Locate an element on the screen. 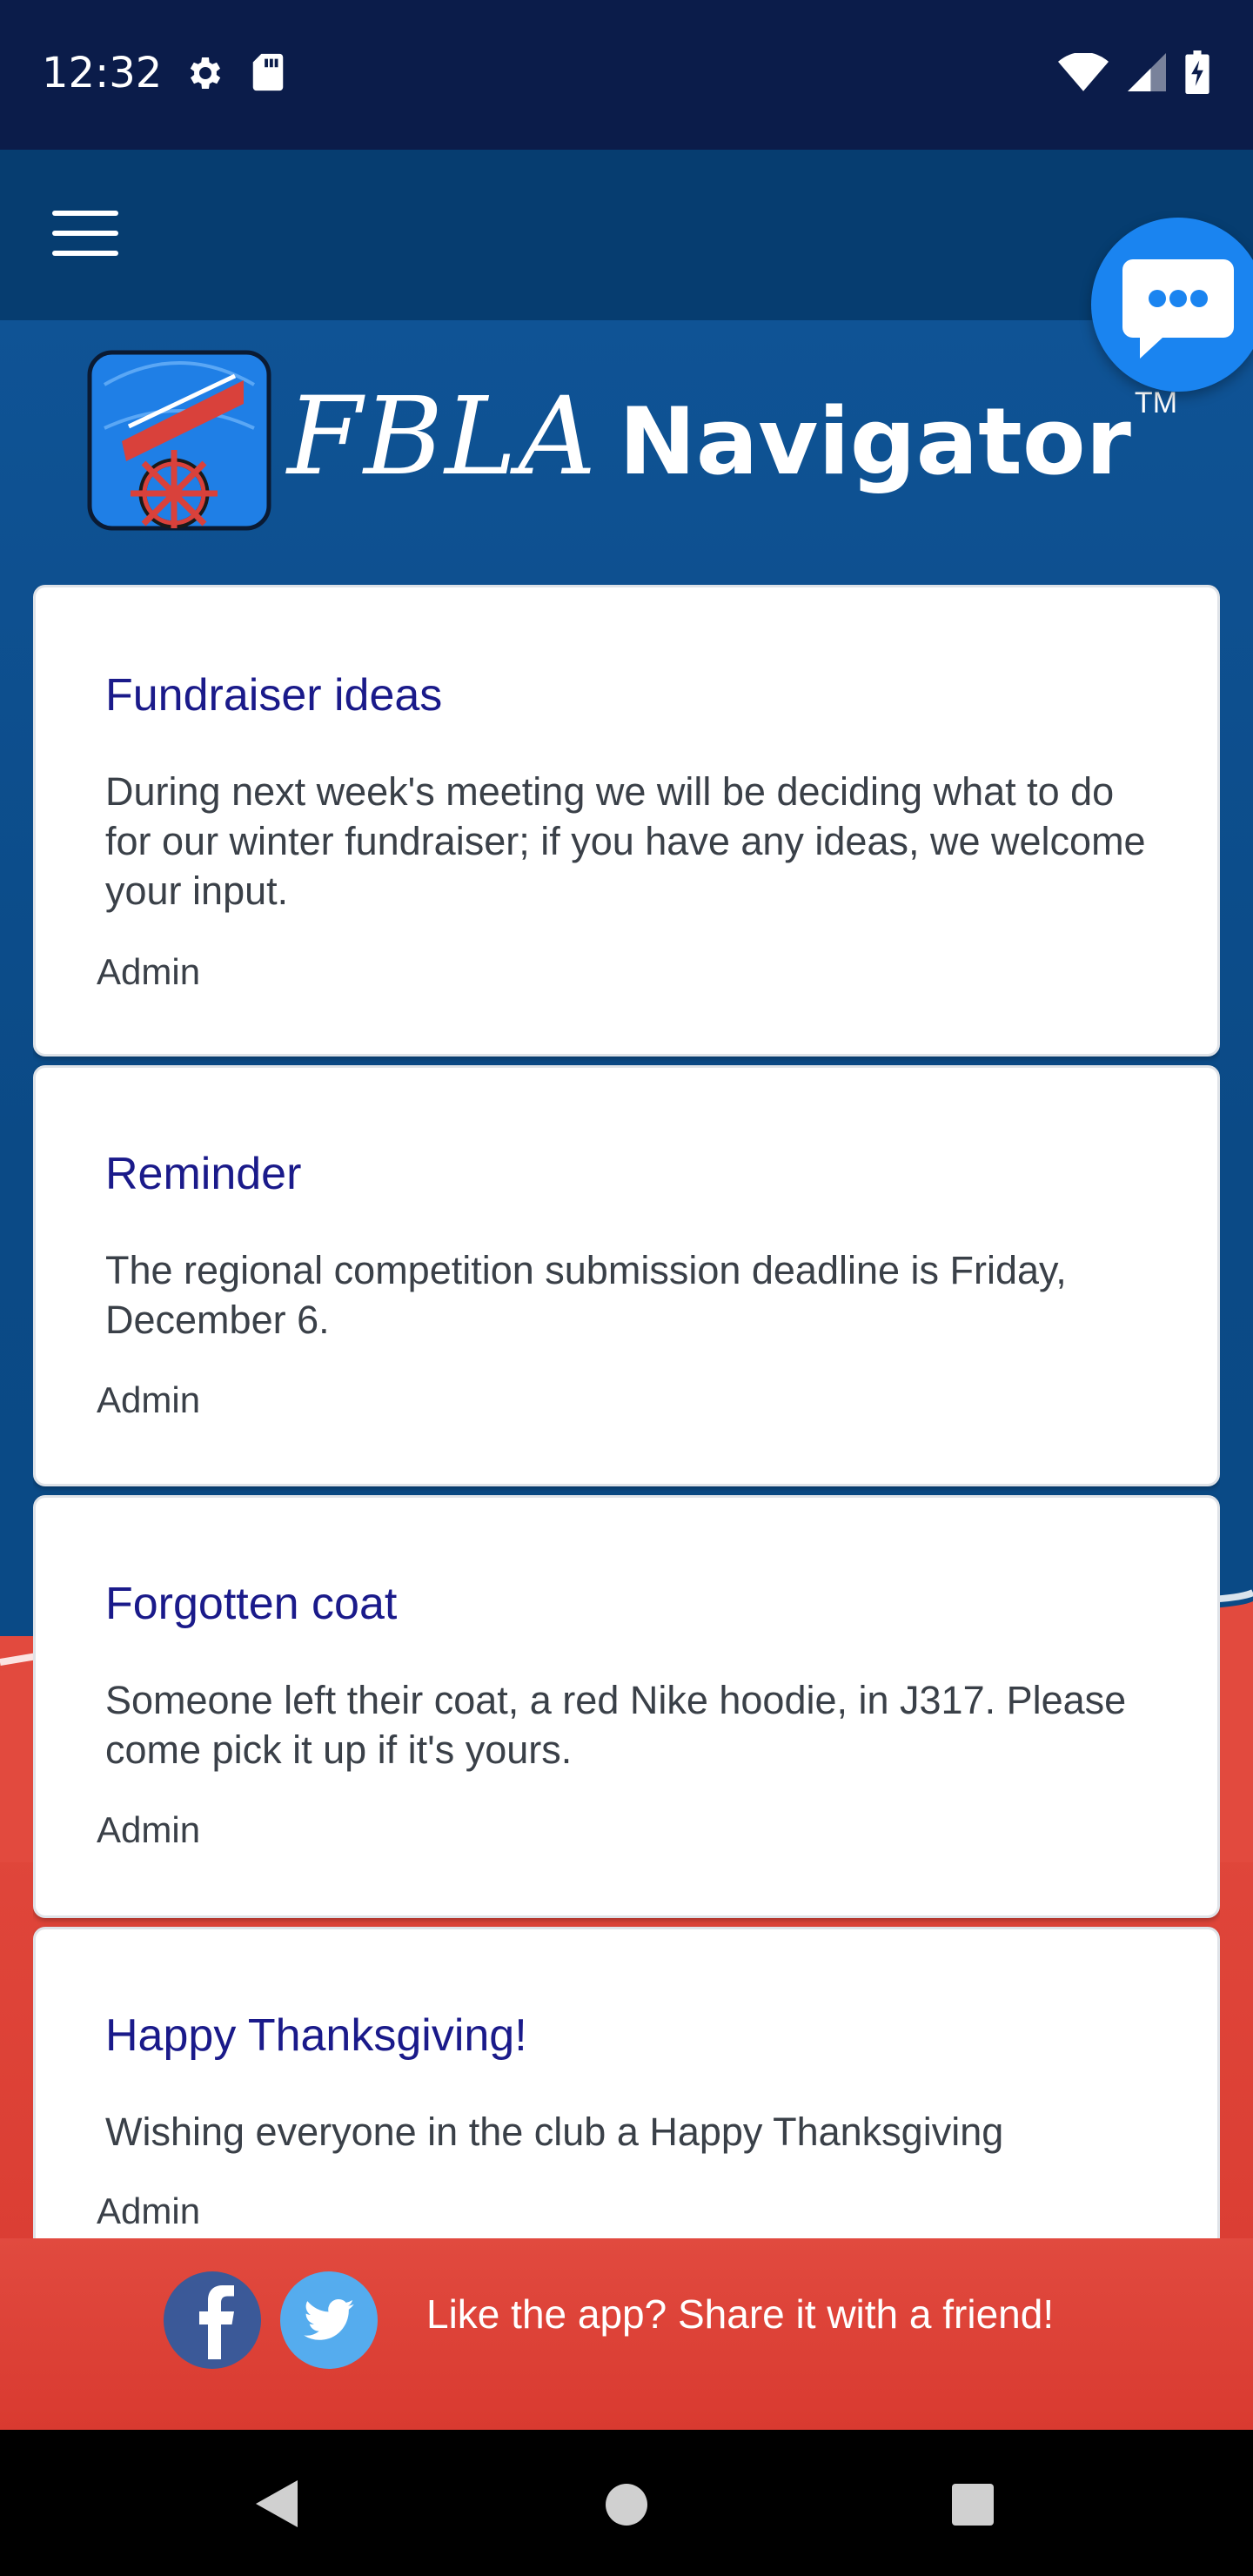 The image size is (1253, 2576). share-bar: Like the app? Share it with a friend! is located at coordinates (626, 2334).